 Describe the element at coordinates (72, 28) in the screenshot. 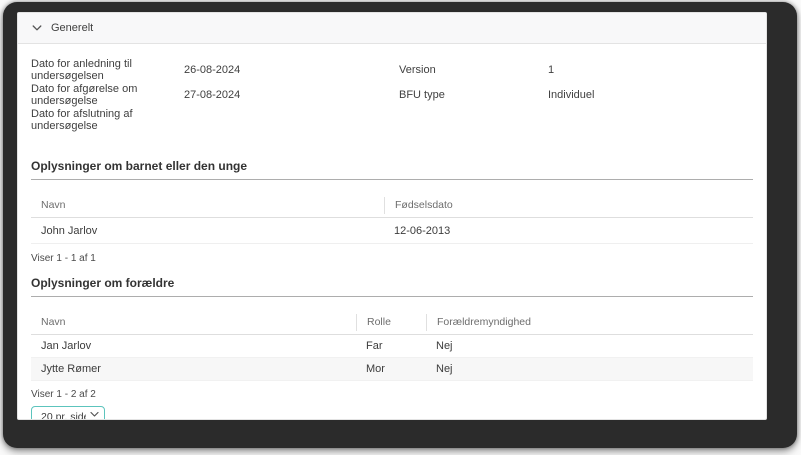

I see `accordion-title: Generelt` at that location.